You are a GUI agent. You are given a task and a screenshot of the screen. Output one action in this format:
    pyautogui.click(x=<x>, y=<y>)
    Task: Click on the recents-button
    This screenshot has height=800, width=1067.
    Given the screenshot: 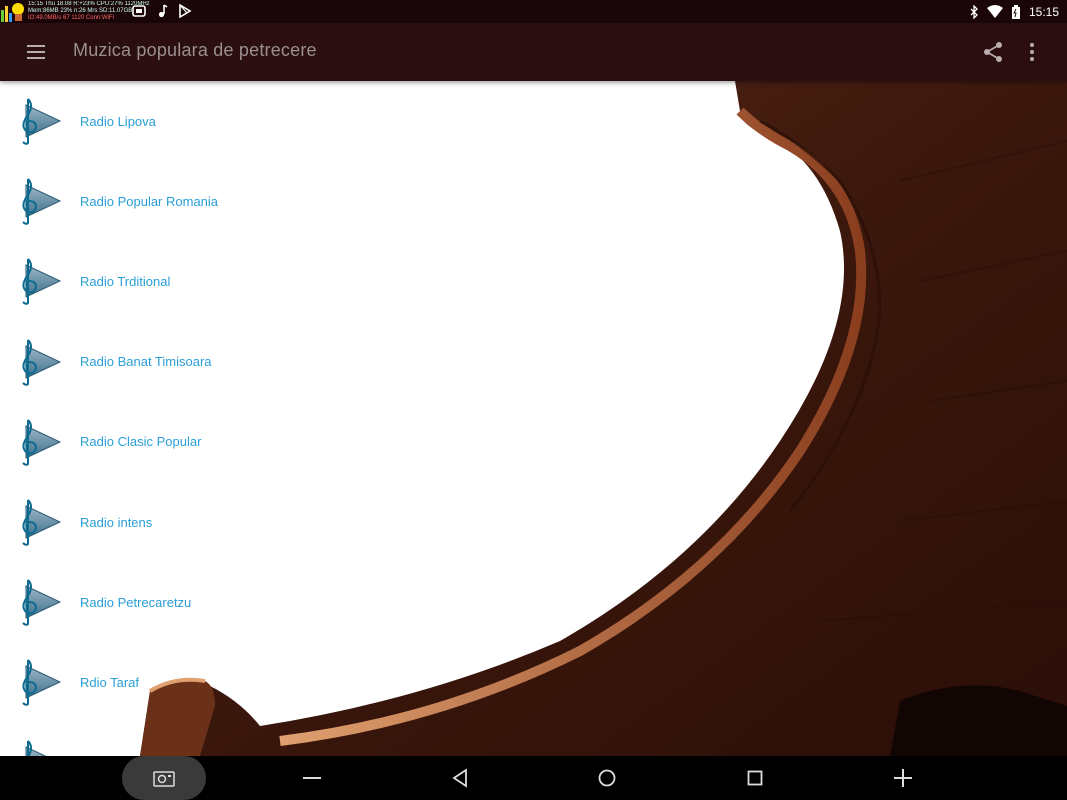 What is the action you would take?
    pyautogui.click(x=755, y=778)
    